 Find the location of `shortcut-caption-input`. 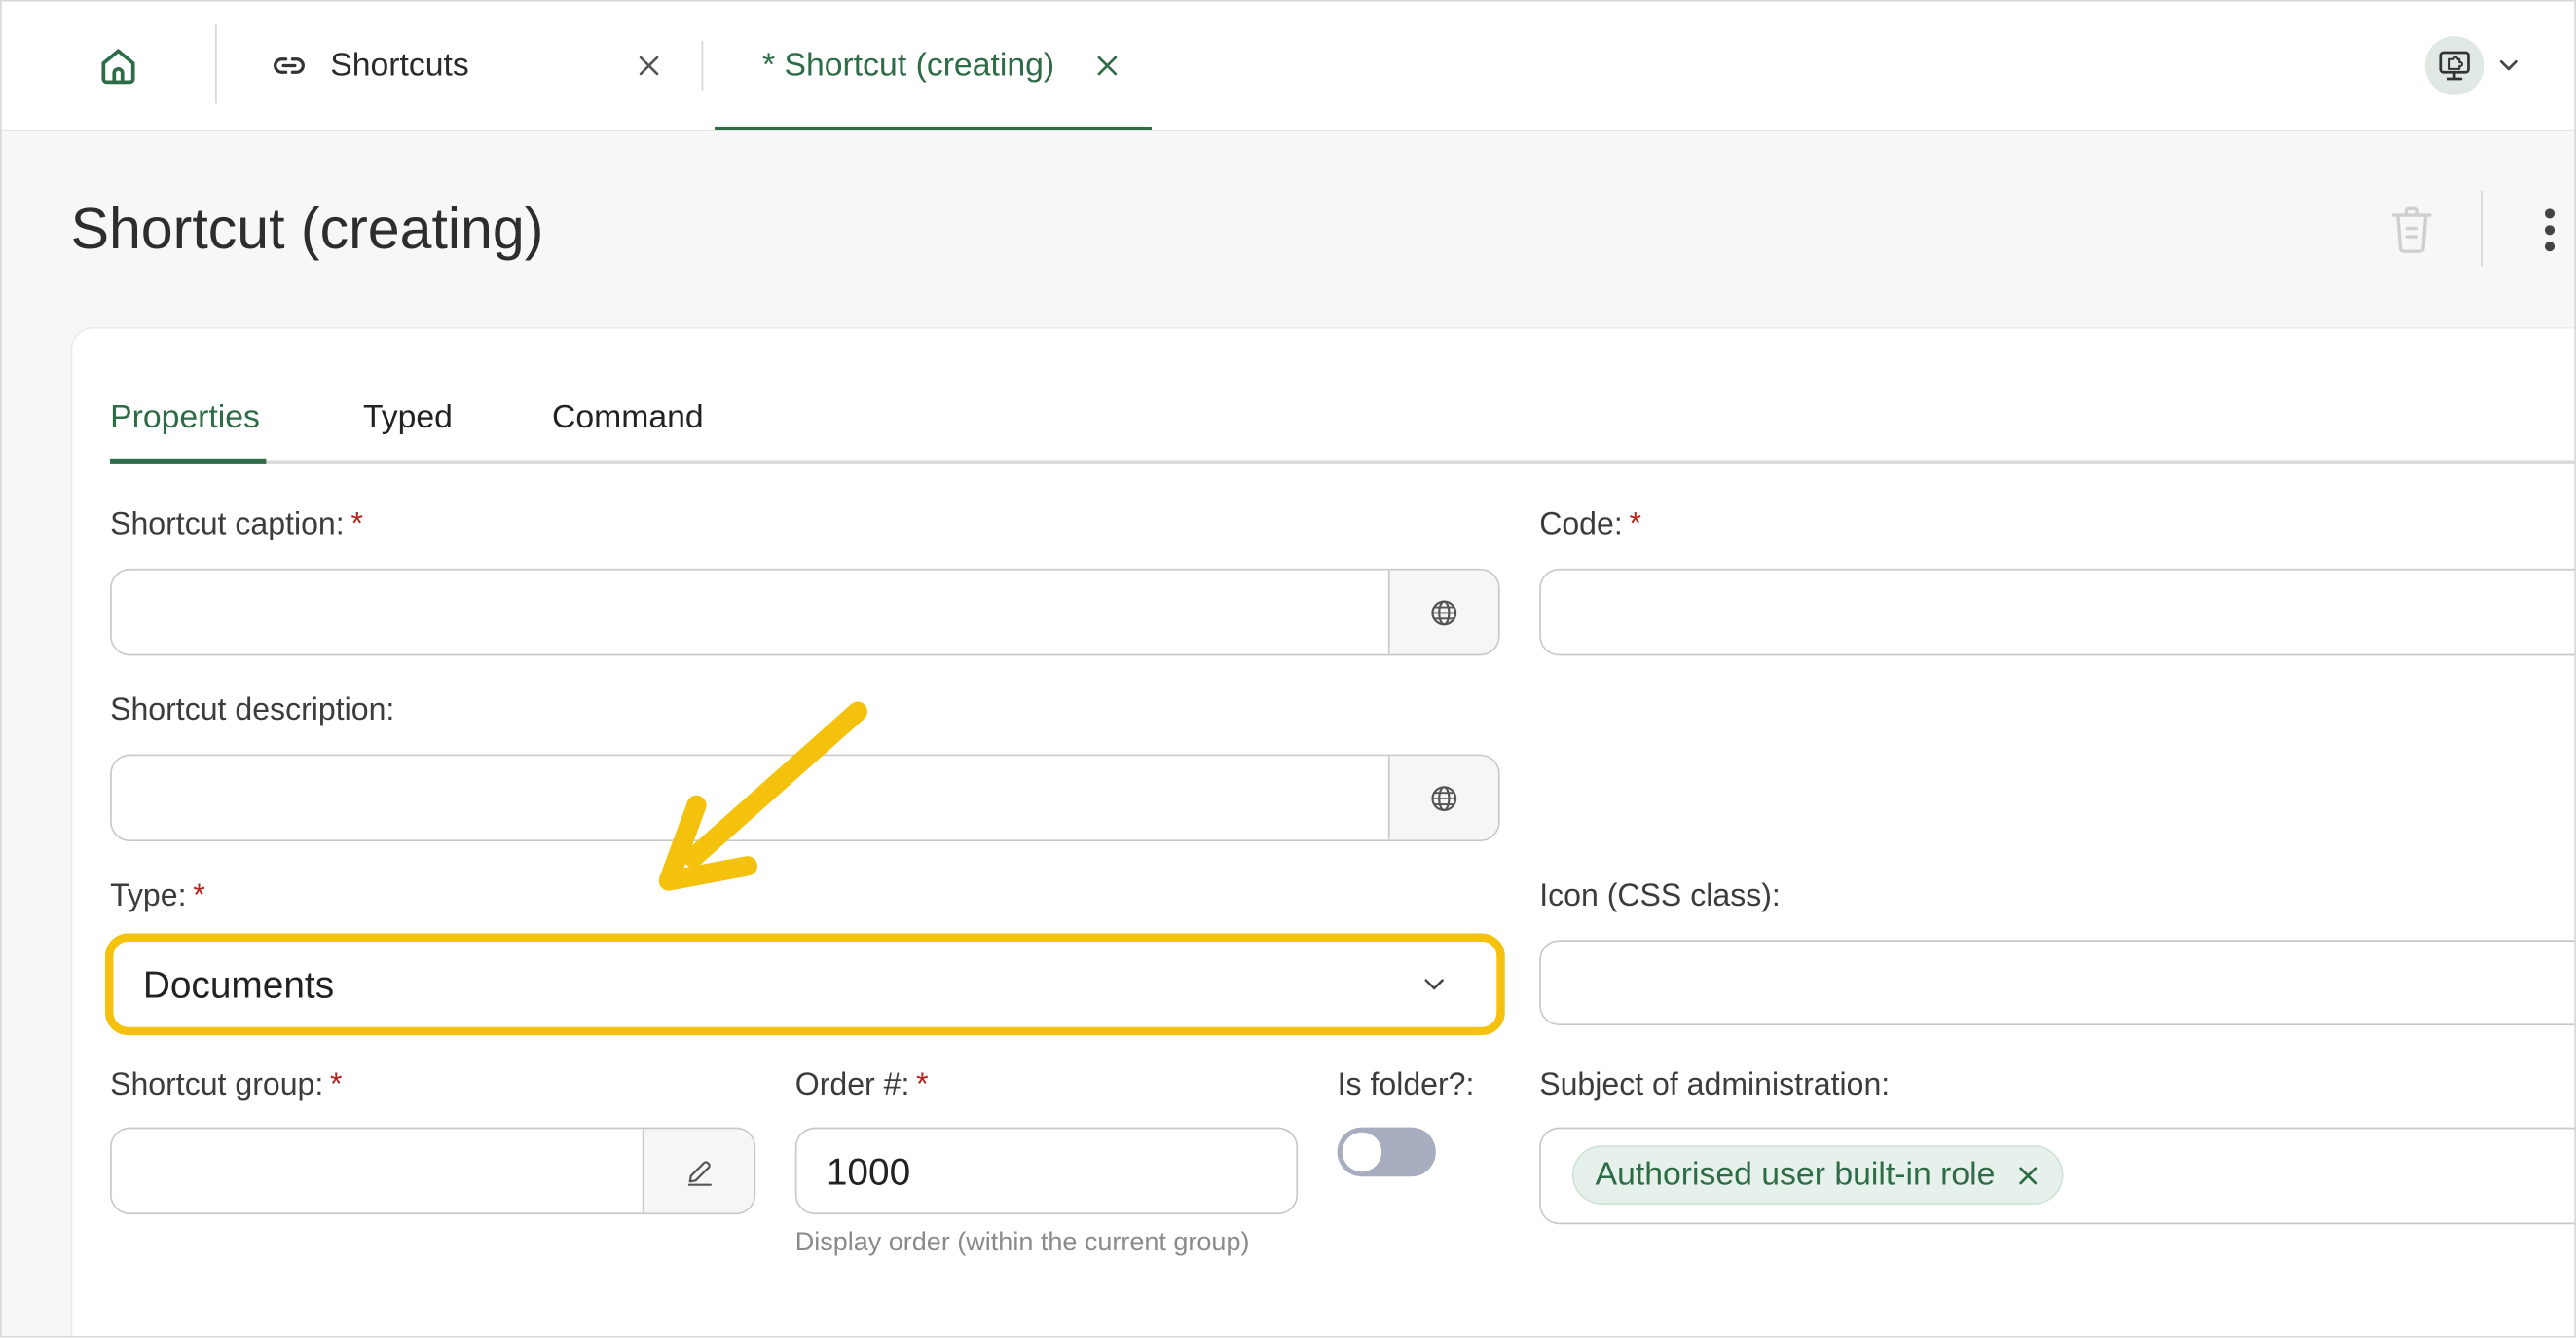

shortcut-caption-input is located at coordinates (805, 612).